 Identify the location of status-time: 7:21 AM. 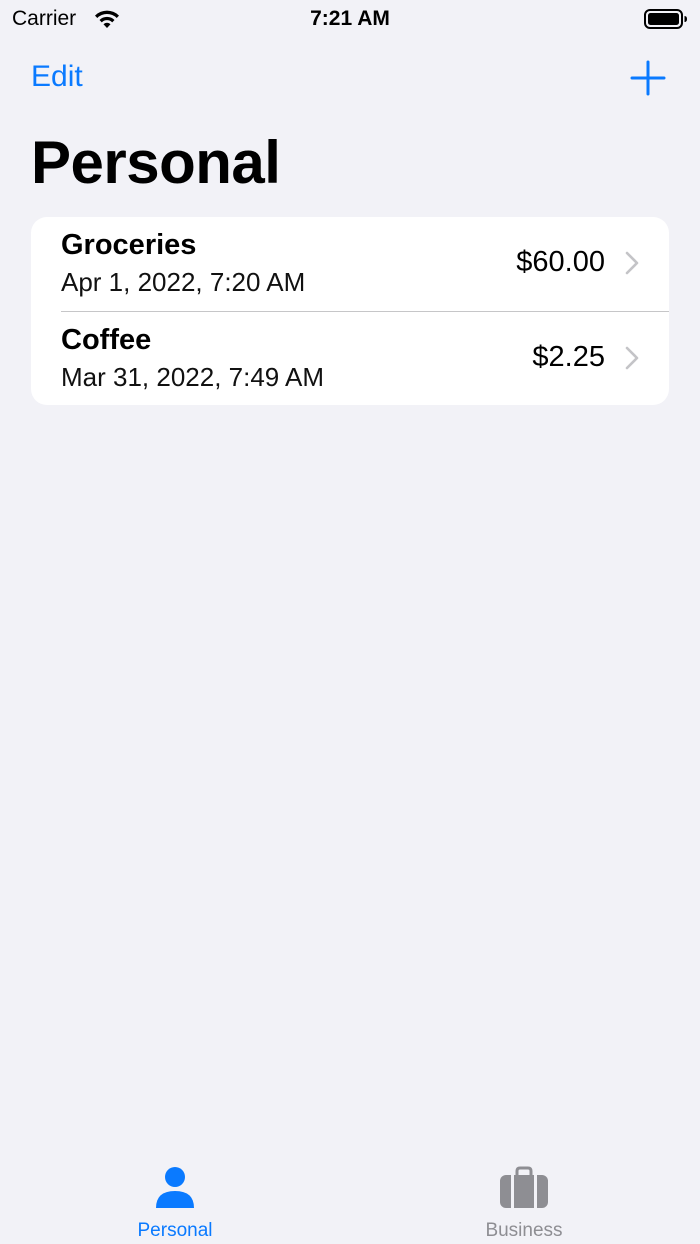
(350, 18).